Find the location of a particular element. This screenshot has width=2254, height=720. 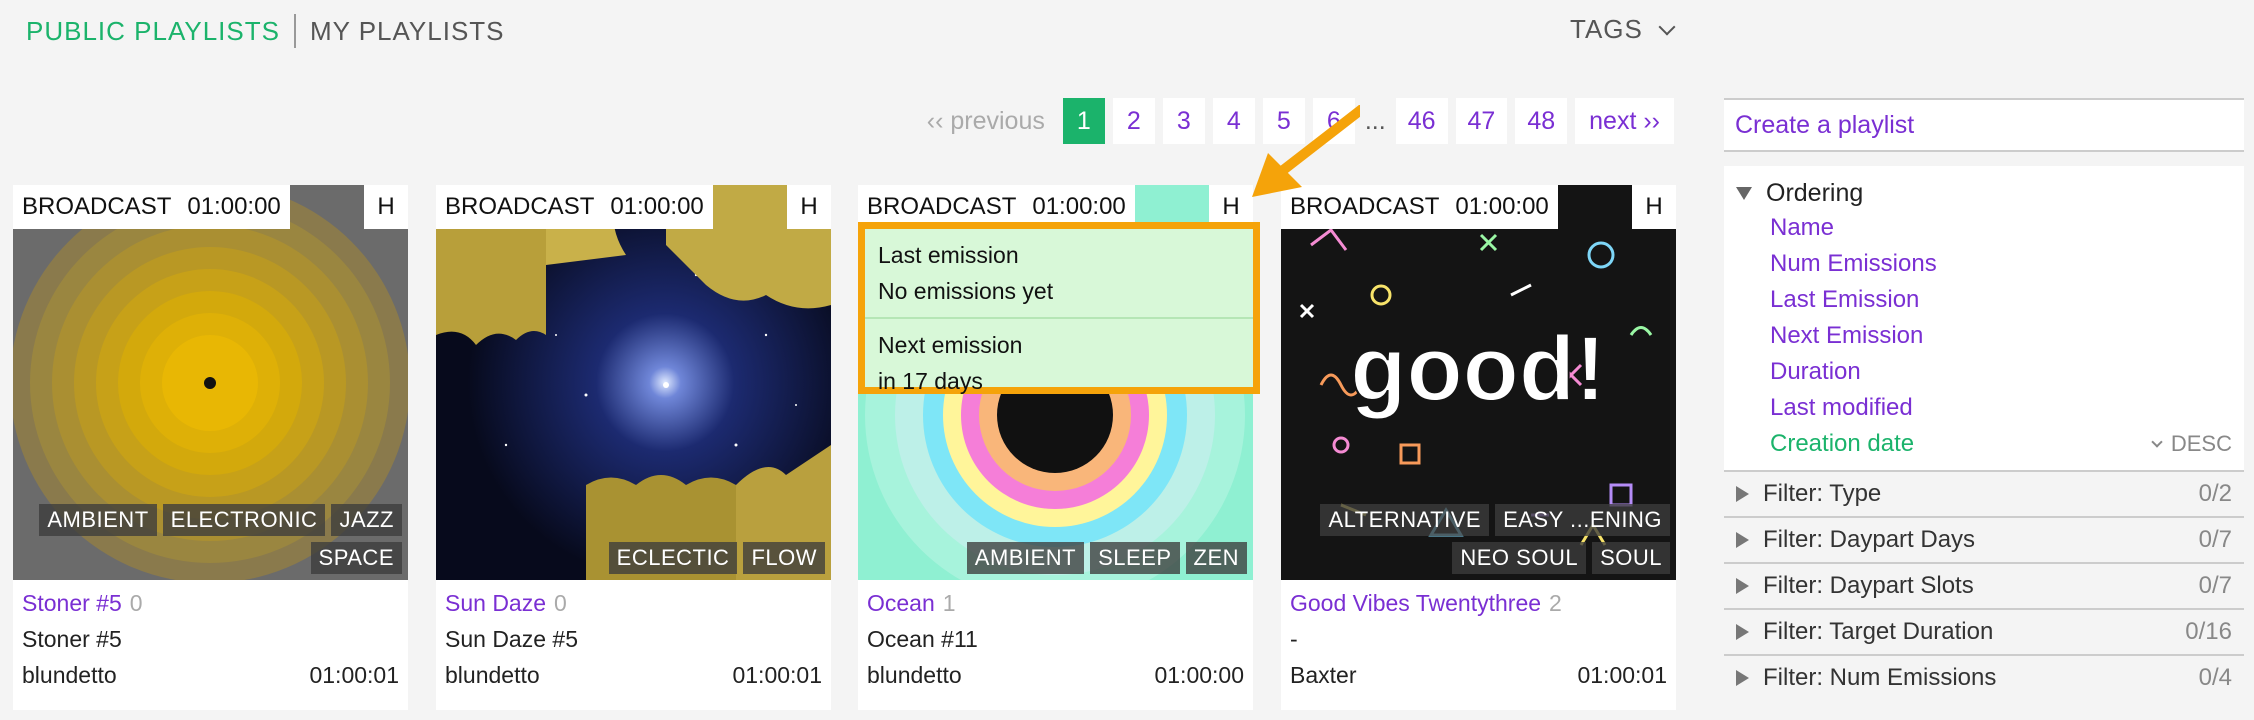

sort-direction-toggle: DESC is located at coordinates (2191, 444).